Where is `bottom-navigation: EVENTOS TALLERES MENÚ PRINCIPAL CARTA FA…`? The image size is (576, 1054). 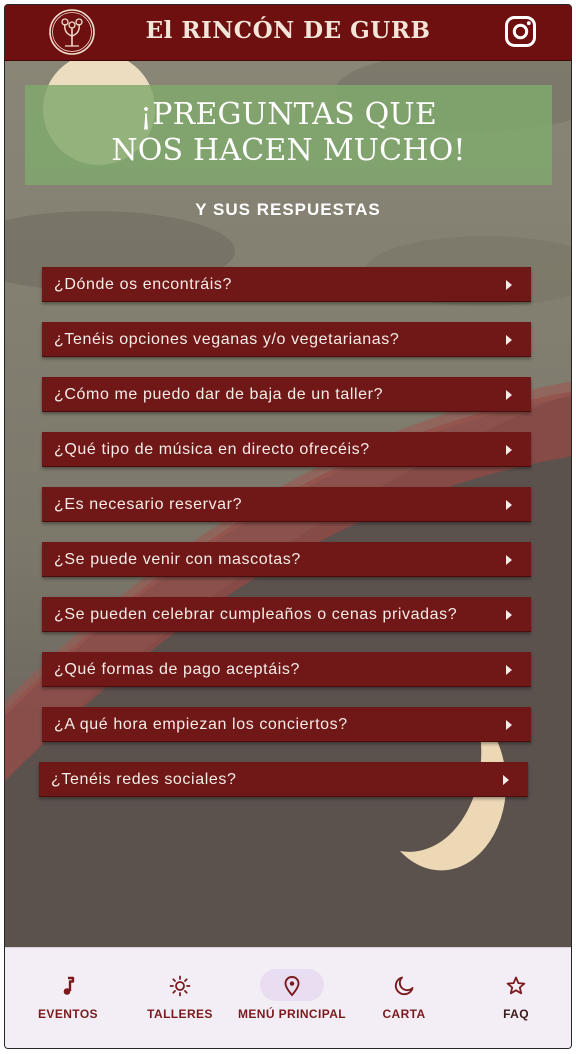
bottom-navigation: EVENTOS TALLERES MENÚ PRINCIPAL CARTA FA… is located at coordinates (288, 997).